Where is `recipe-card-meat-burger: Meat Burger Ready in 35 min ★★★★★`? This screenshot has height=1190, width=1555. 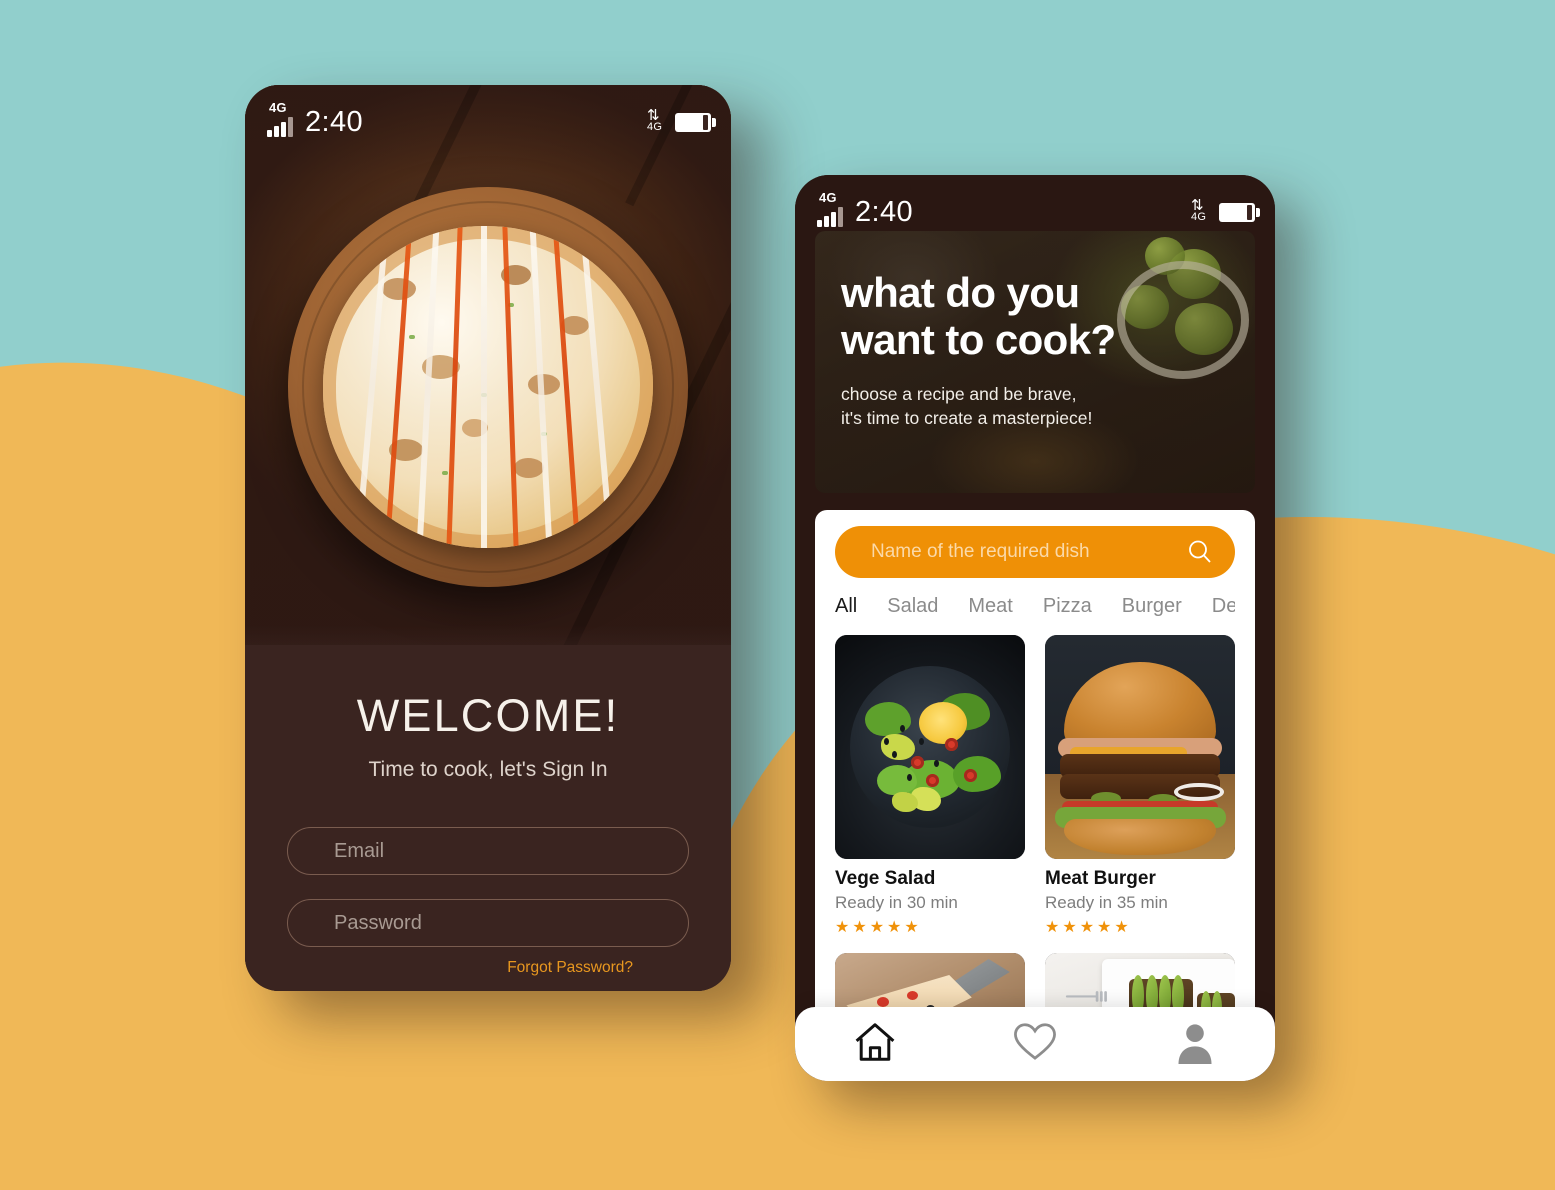
recipe-card-meat-burger: Meat Burger Ready in 35 min ★★★★★ is located at coordinates (1140, 786).